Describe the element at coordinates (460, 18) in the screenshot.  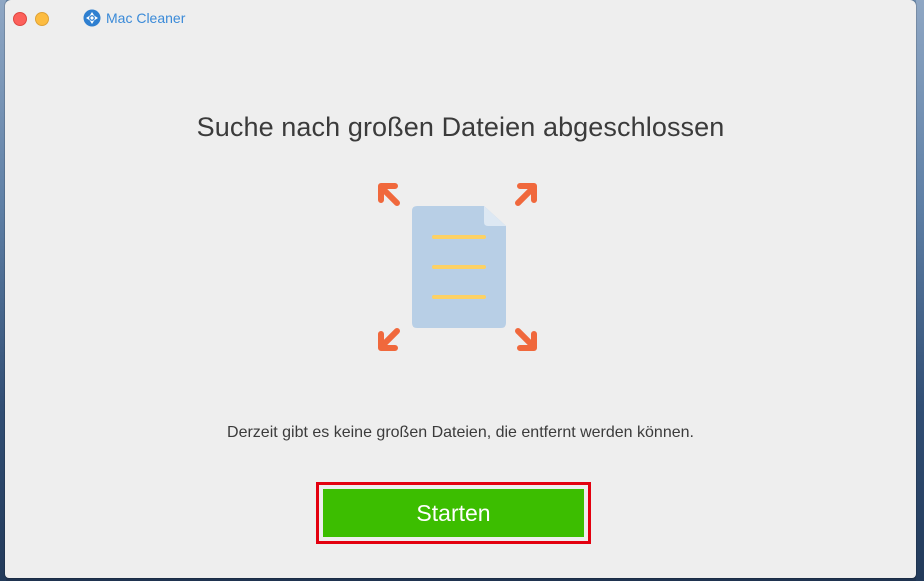
I see `title-bar: Mac Cleaner` at that location.